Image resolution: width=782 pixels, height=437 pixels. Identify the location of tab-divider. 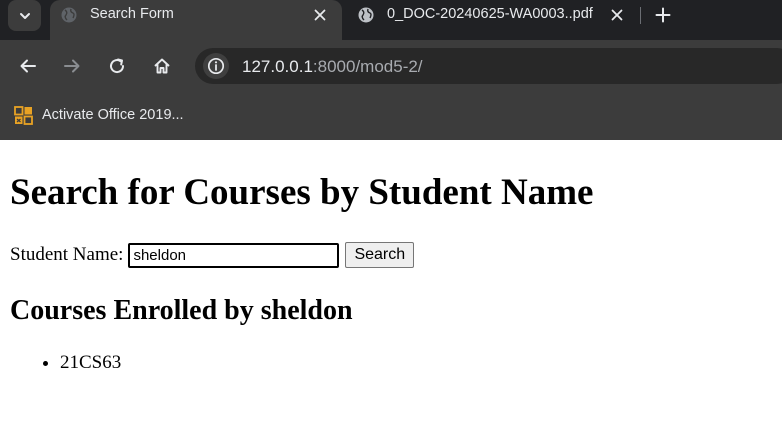
(640, 15).